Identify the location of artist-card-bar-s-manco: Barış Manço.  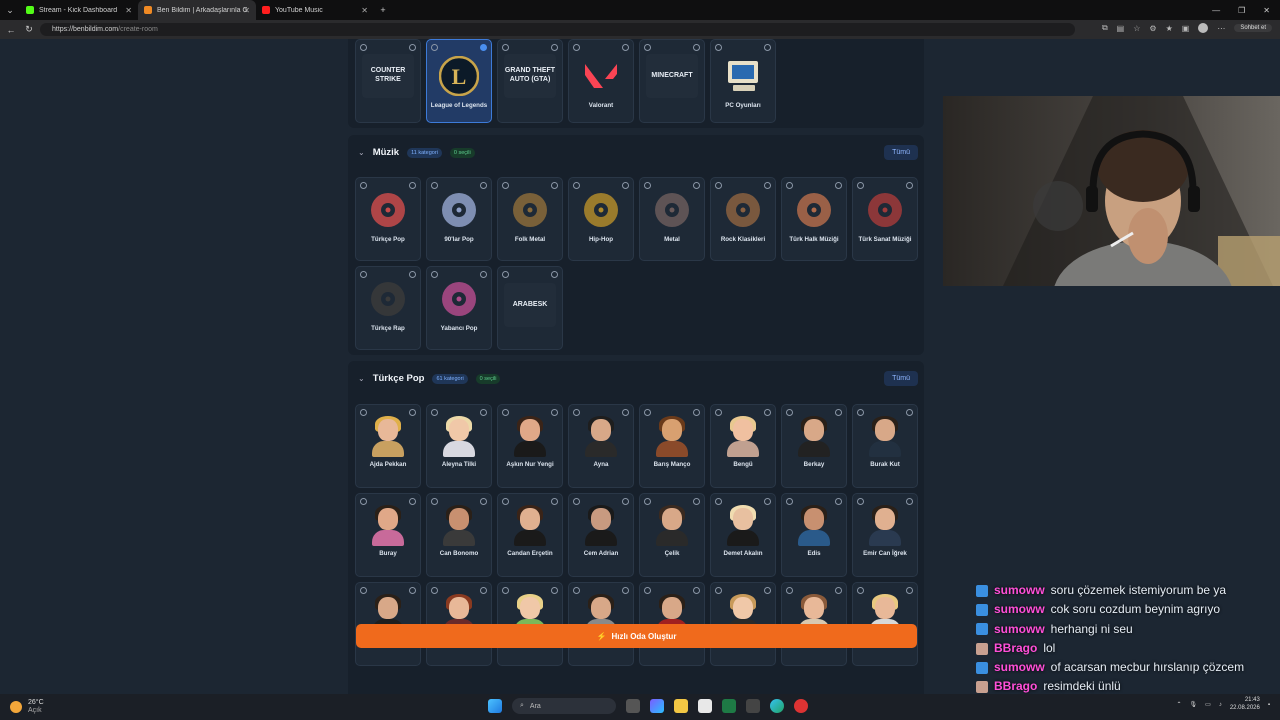
(672, 446).